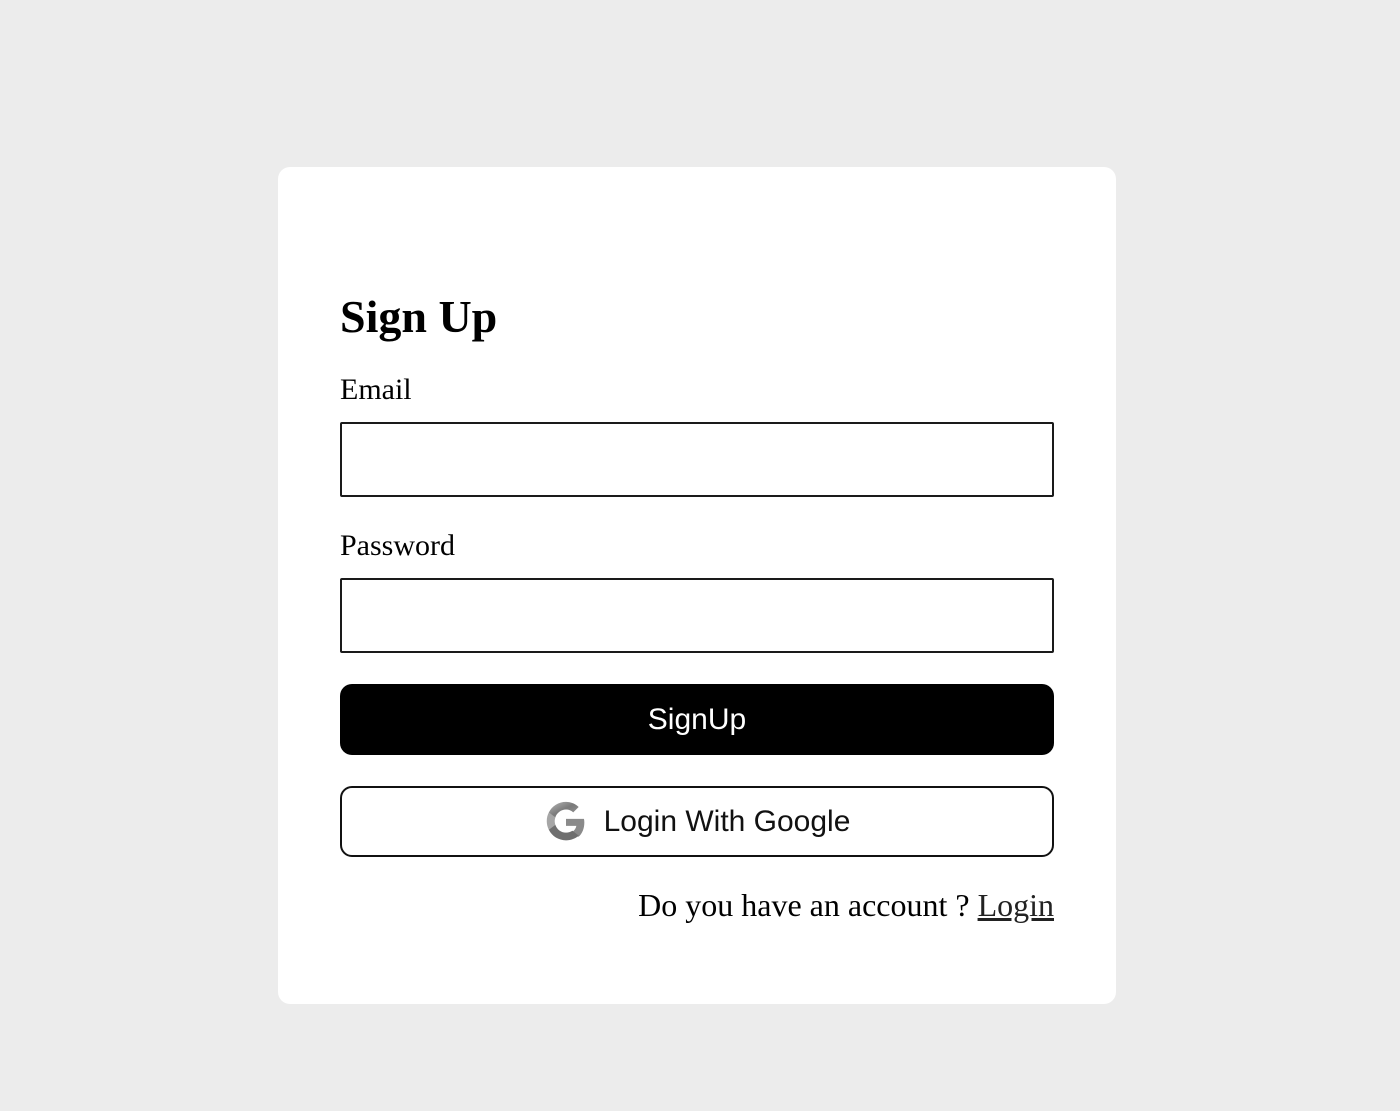  Describe the element at coordinates (697, 615) in the screenshot. I see `password-field` at that location.